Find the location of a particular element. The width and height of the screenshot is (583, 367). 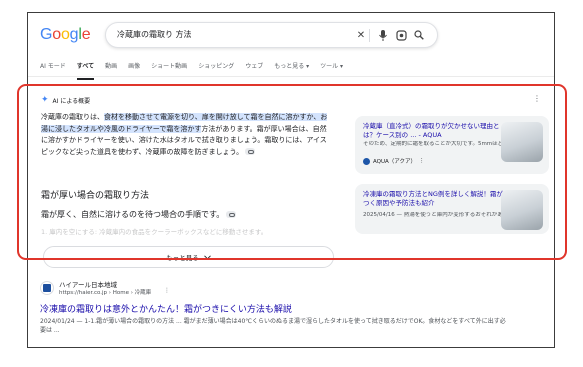

lens-icon is located at coordinates (401, 35).